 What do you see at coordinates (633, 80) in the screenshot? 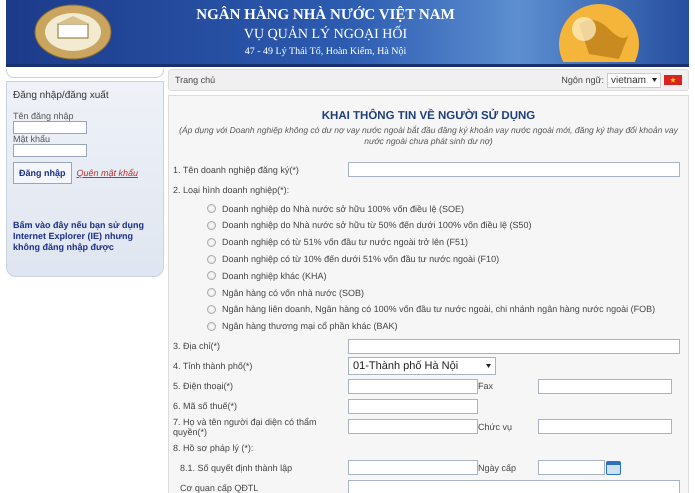
I see `language-dropdown: vietnam` at bounding box center [633, 80].